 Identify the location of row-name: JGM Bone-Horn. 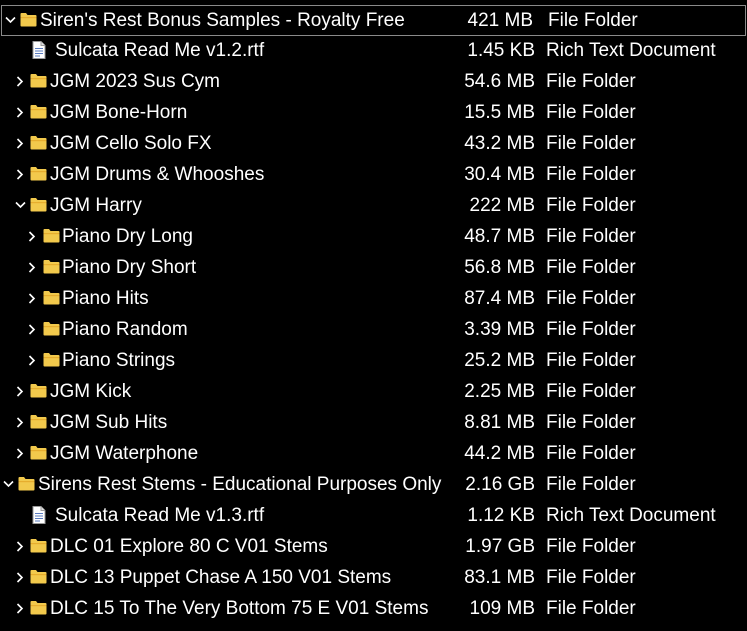
(119, 112).